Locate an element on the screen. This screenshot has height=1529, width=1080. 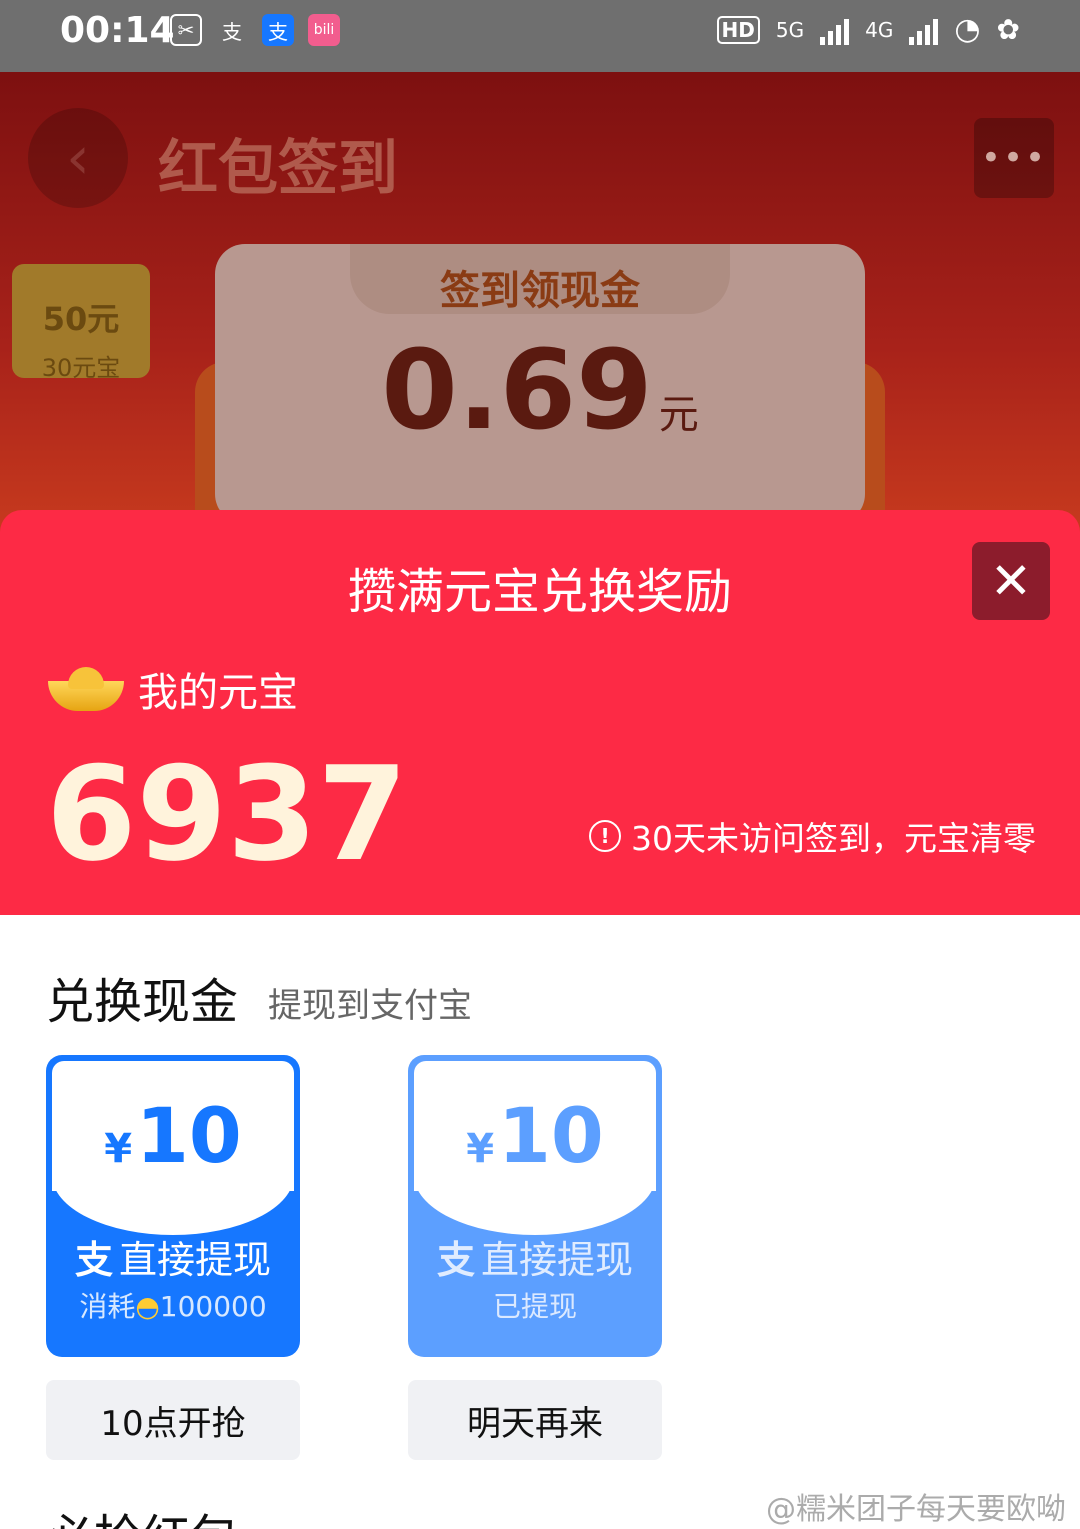
status-time: 00:14 is located at coordinates (117, 30).